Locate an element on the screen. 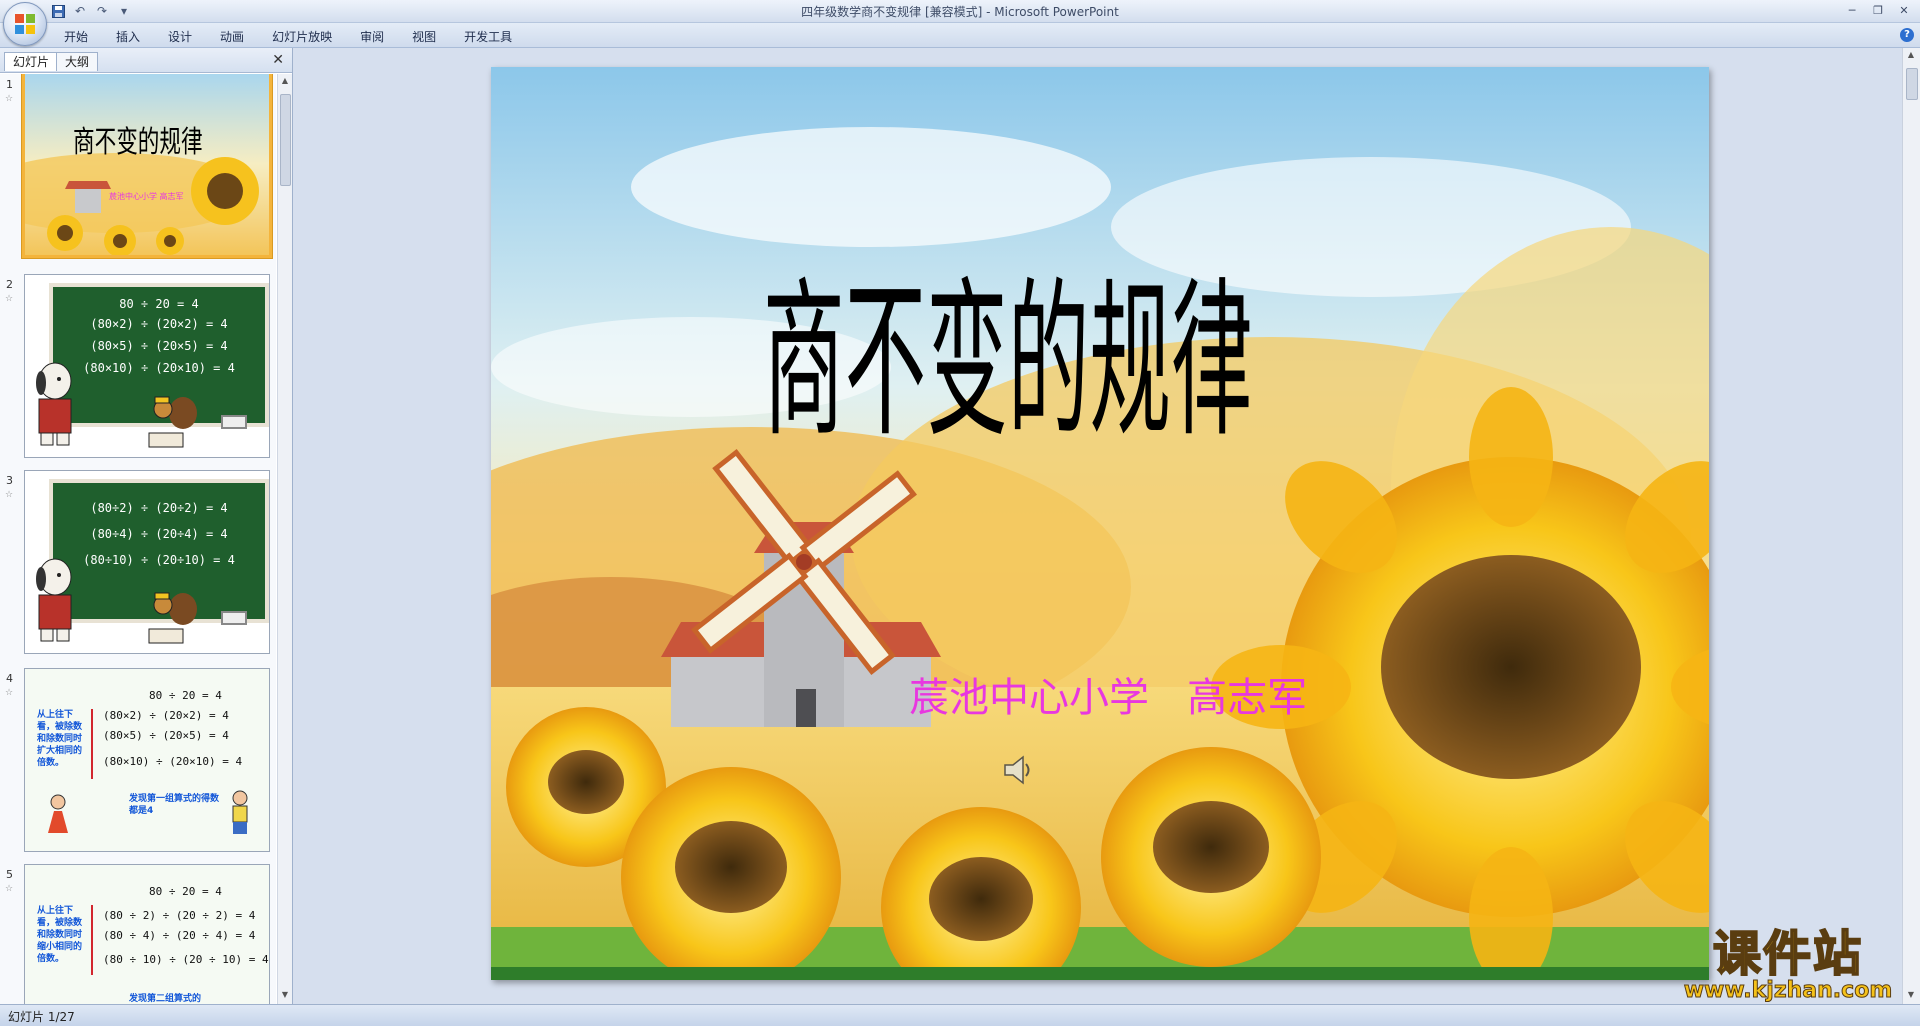 Image resolution: width=1920 pixels, height=1026 pixels. window-title: 四年级数学商不变规律 [兼容模式] - Microsoft PowerPoint is located at coordinates (960, 12).